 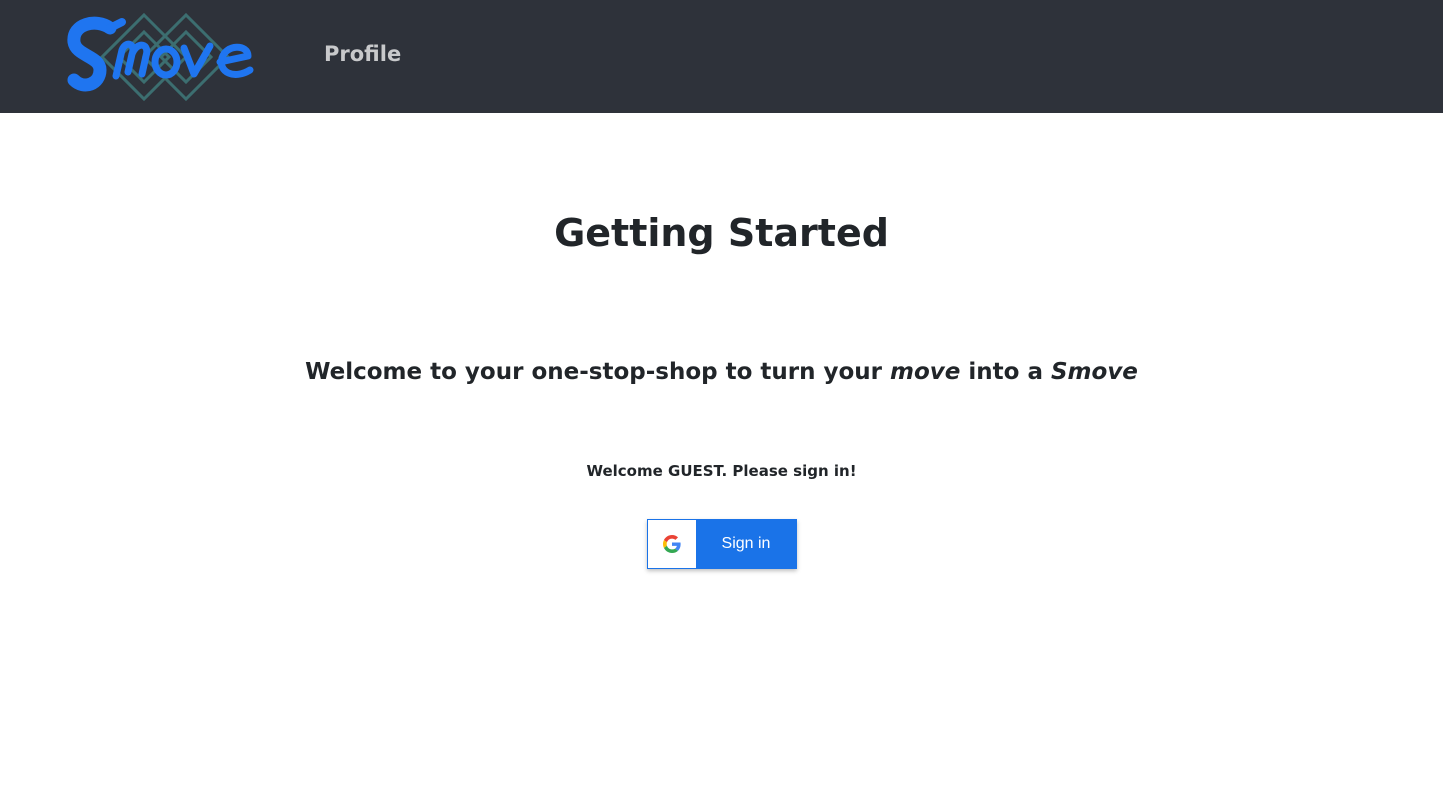 I want to click on google-icon, so click(x=672, y=544).